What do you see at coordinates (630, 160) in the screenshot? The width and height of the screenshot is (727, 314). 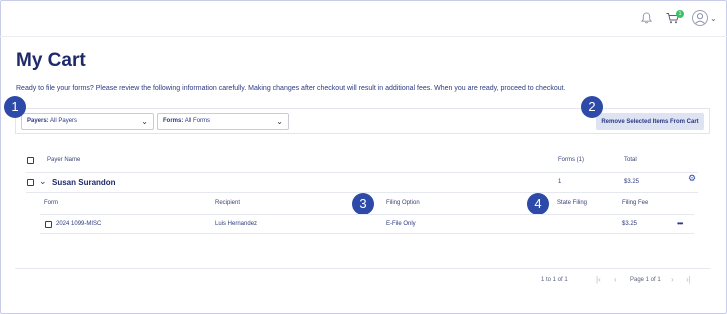 I see `col-total: Total` at bounding box center [630, 160].